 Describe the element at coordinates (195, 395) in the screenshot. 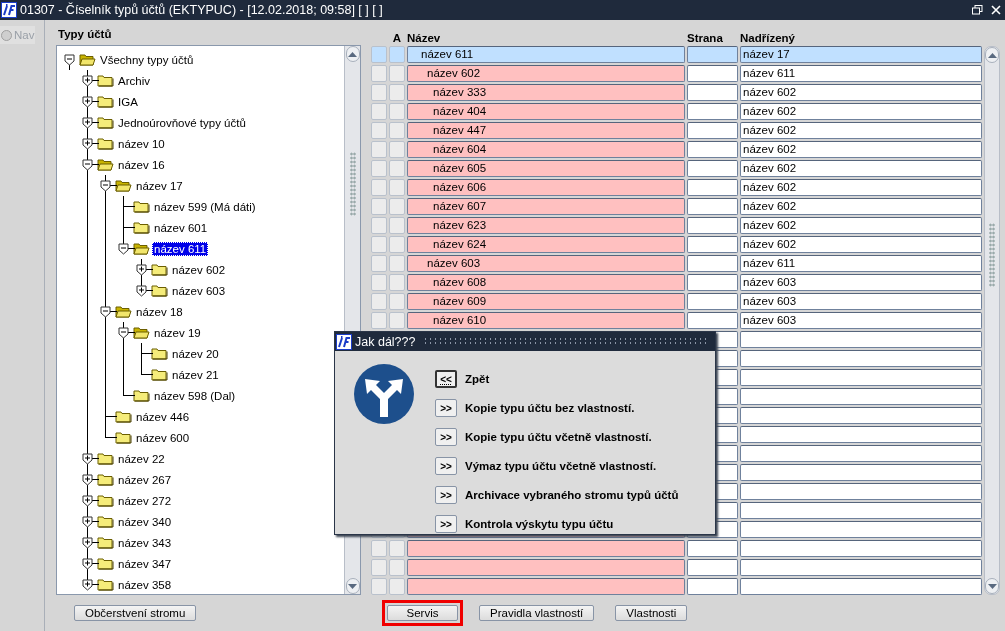

I see `tree-item: název 598 (Dal)` at that location.